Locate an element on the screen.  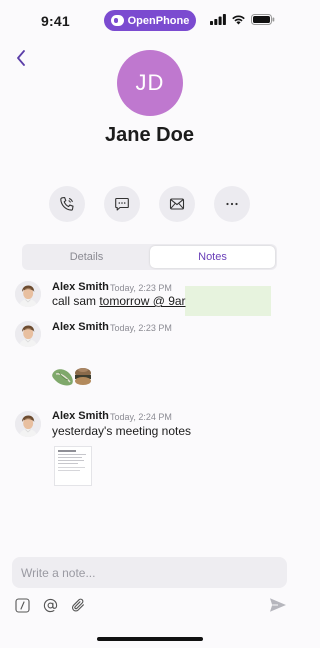
message-button is located at coordinates (122, 204).